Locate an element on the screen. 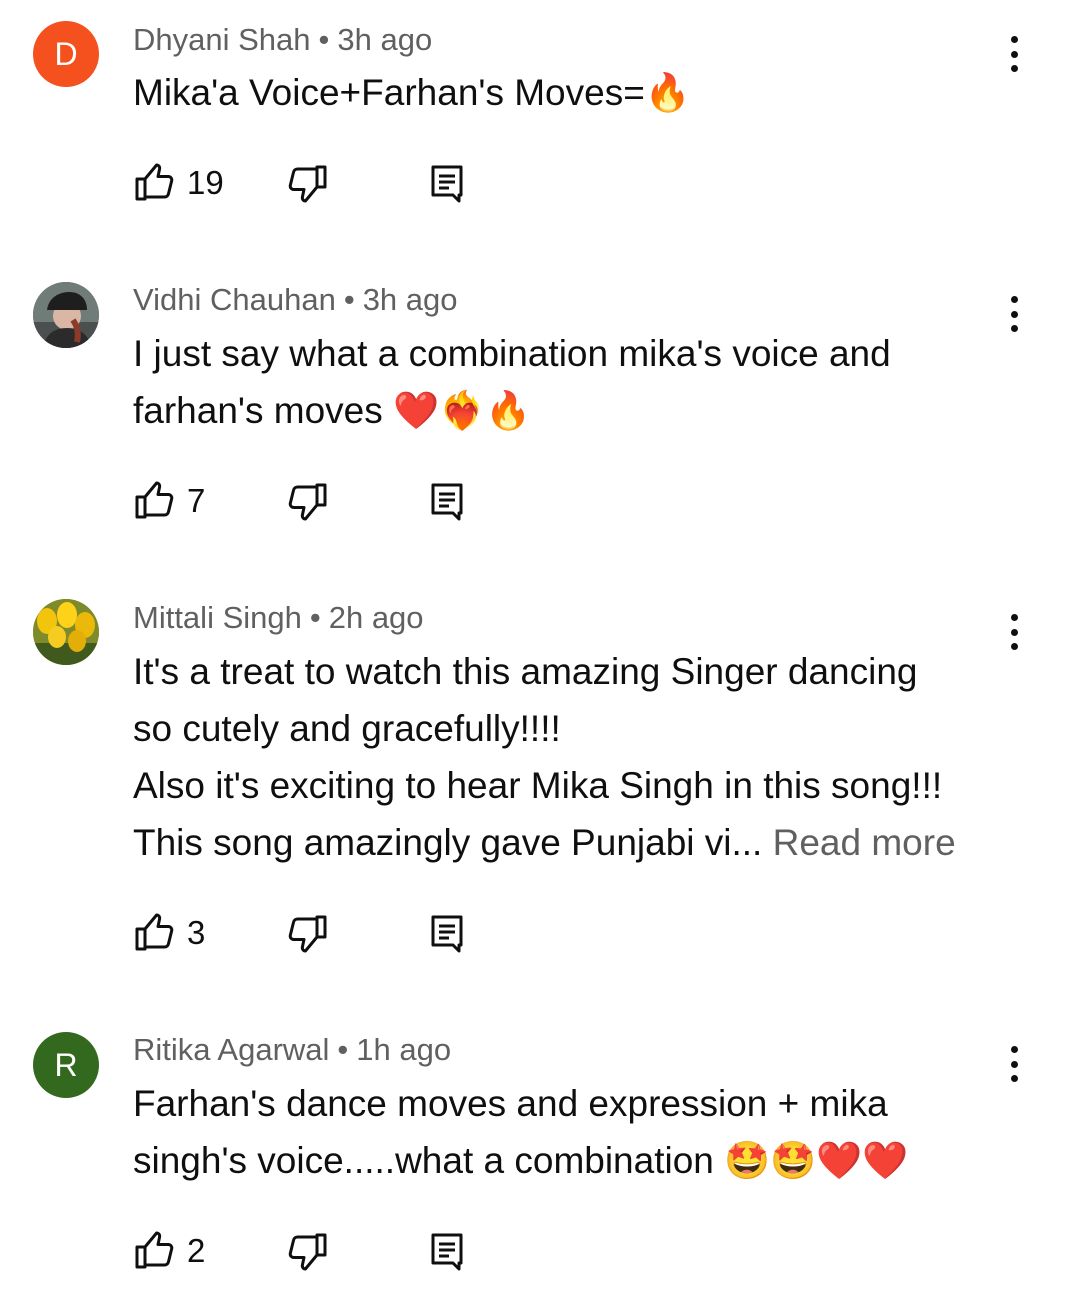 The width and height of the screenshot is (1080, 1312). comment-meta: Ritika Agarwal • 1h ago is located at coordinates (292, 1050).